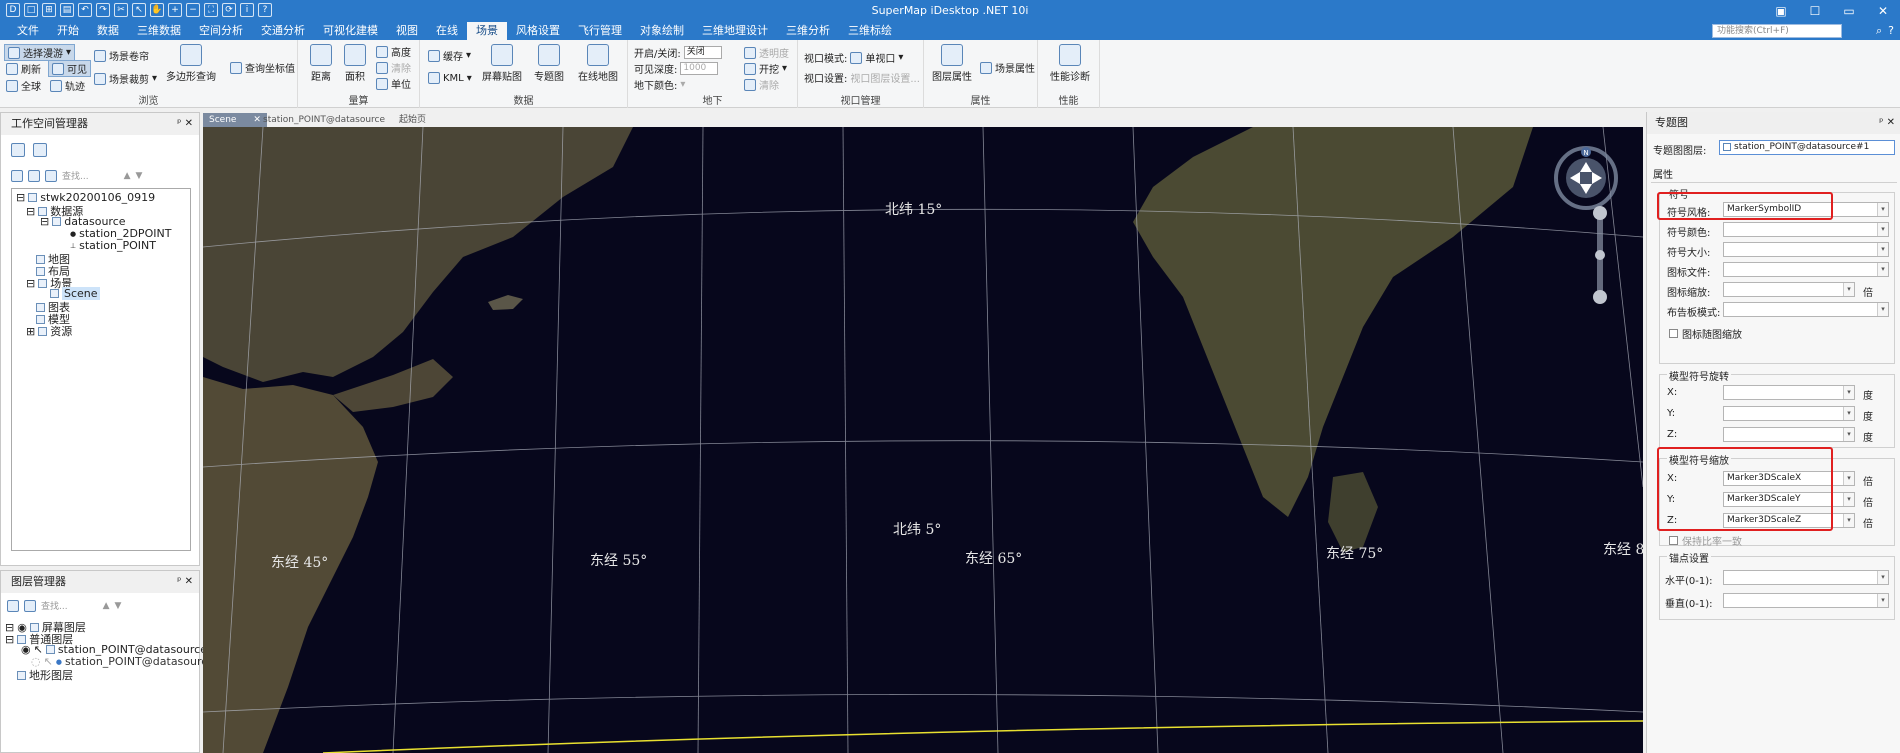  Describe the element at coordinates (765, 68) in the screenshot. I see `excavate-button: 开挖 ▾` at that location.